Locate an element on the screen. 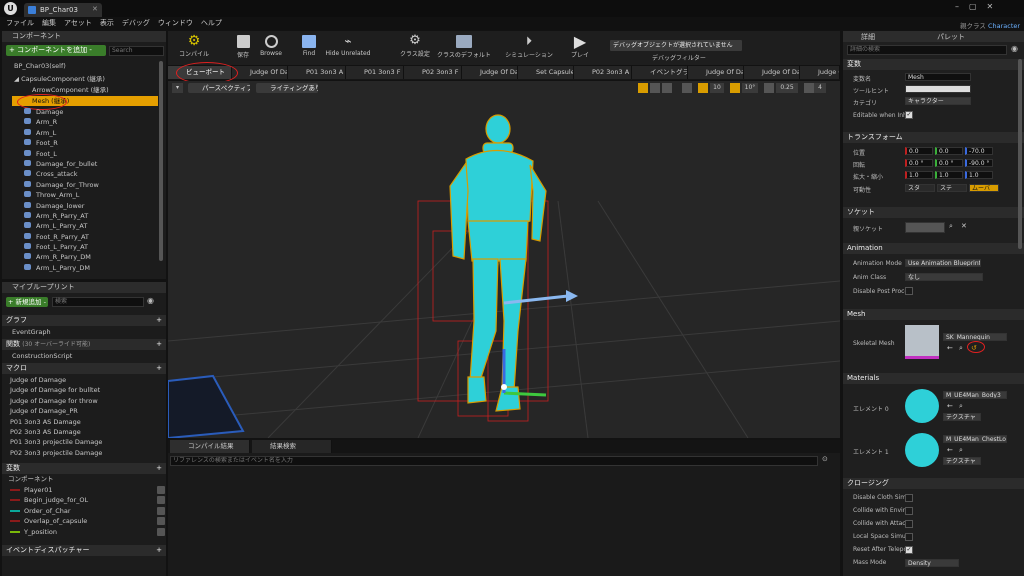  tab-event-graph: イベントグラ is located at coordinates (660, 72).